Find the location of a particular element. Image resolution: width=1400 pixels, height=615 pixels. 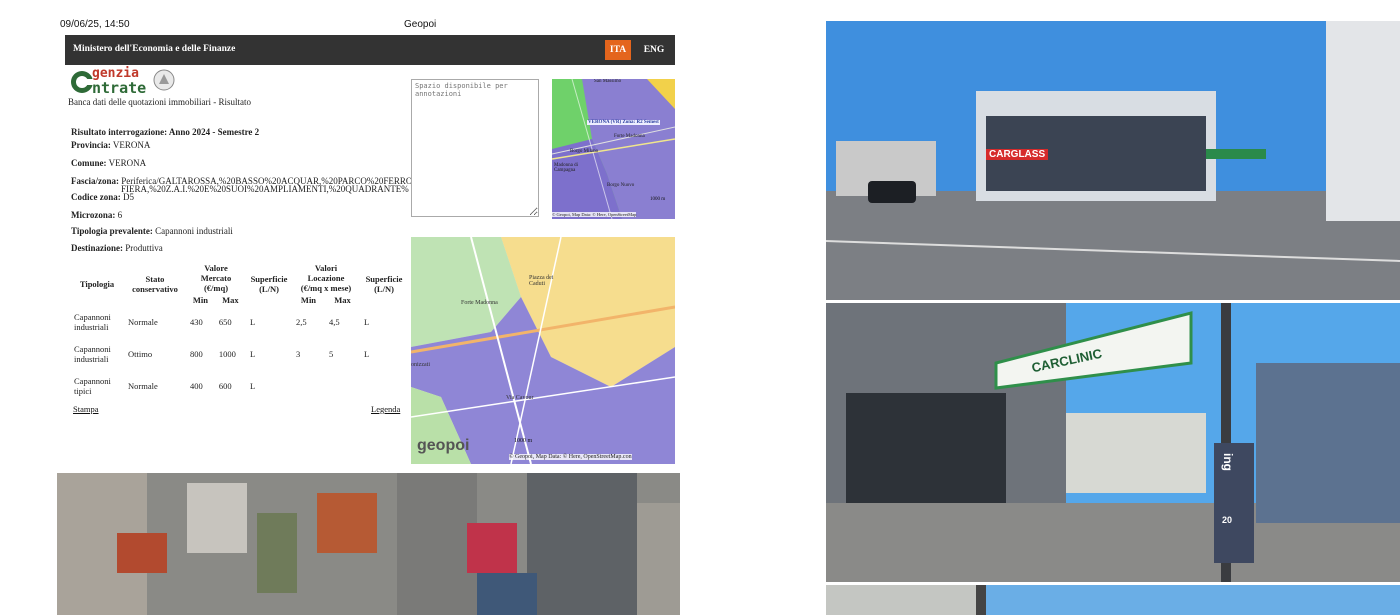

th-lmin: Min is located at coordinates (308, 300).